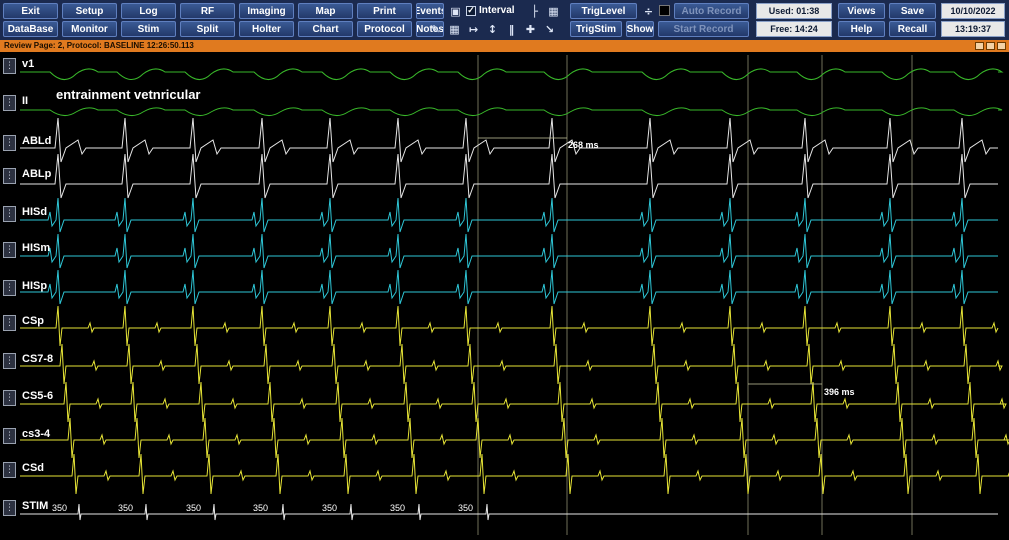  Describe the element at coordinates (33, 321) in the screenshot. I see `channel-label-csp: CSp` at that location.